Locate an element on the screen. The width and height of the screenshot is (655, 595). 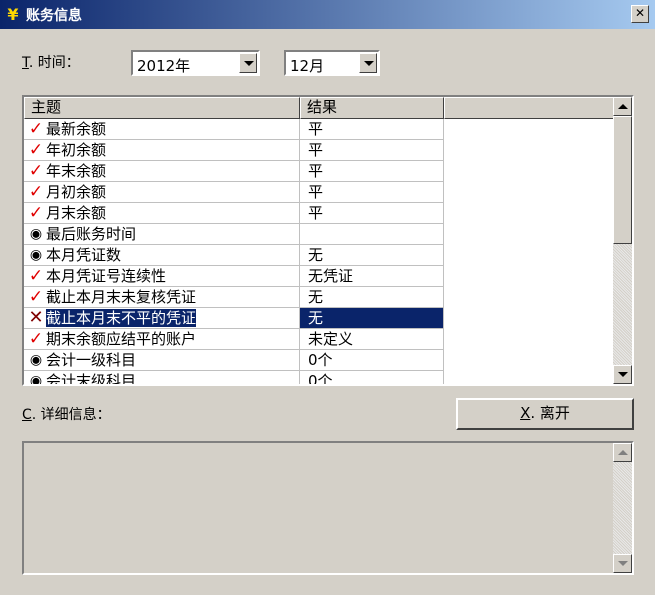
table-row: ✓ 年初余额平 is located at coordinates (234, 150).